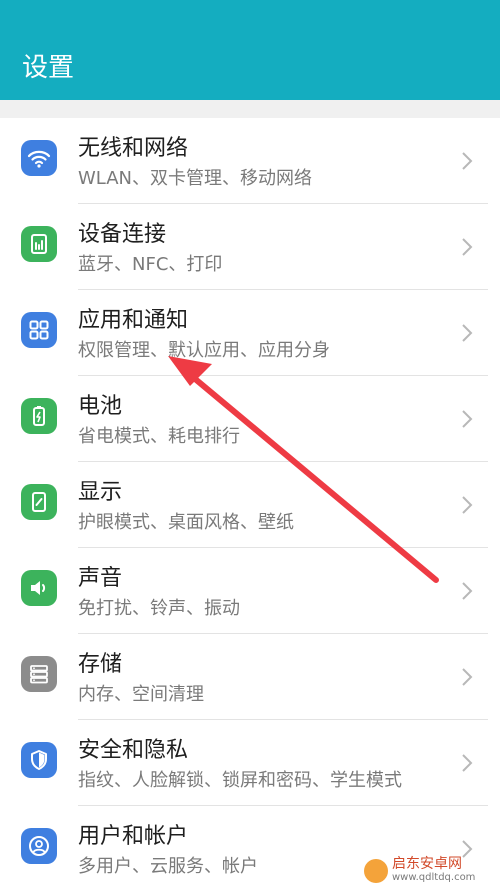 This screenshot has height=890, width=500. I want to click on page-title: 设置, so click(48, 68).